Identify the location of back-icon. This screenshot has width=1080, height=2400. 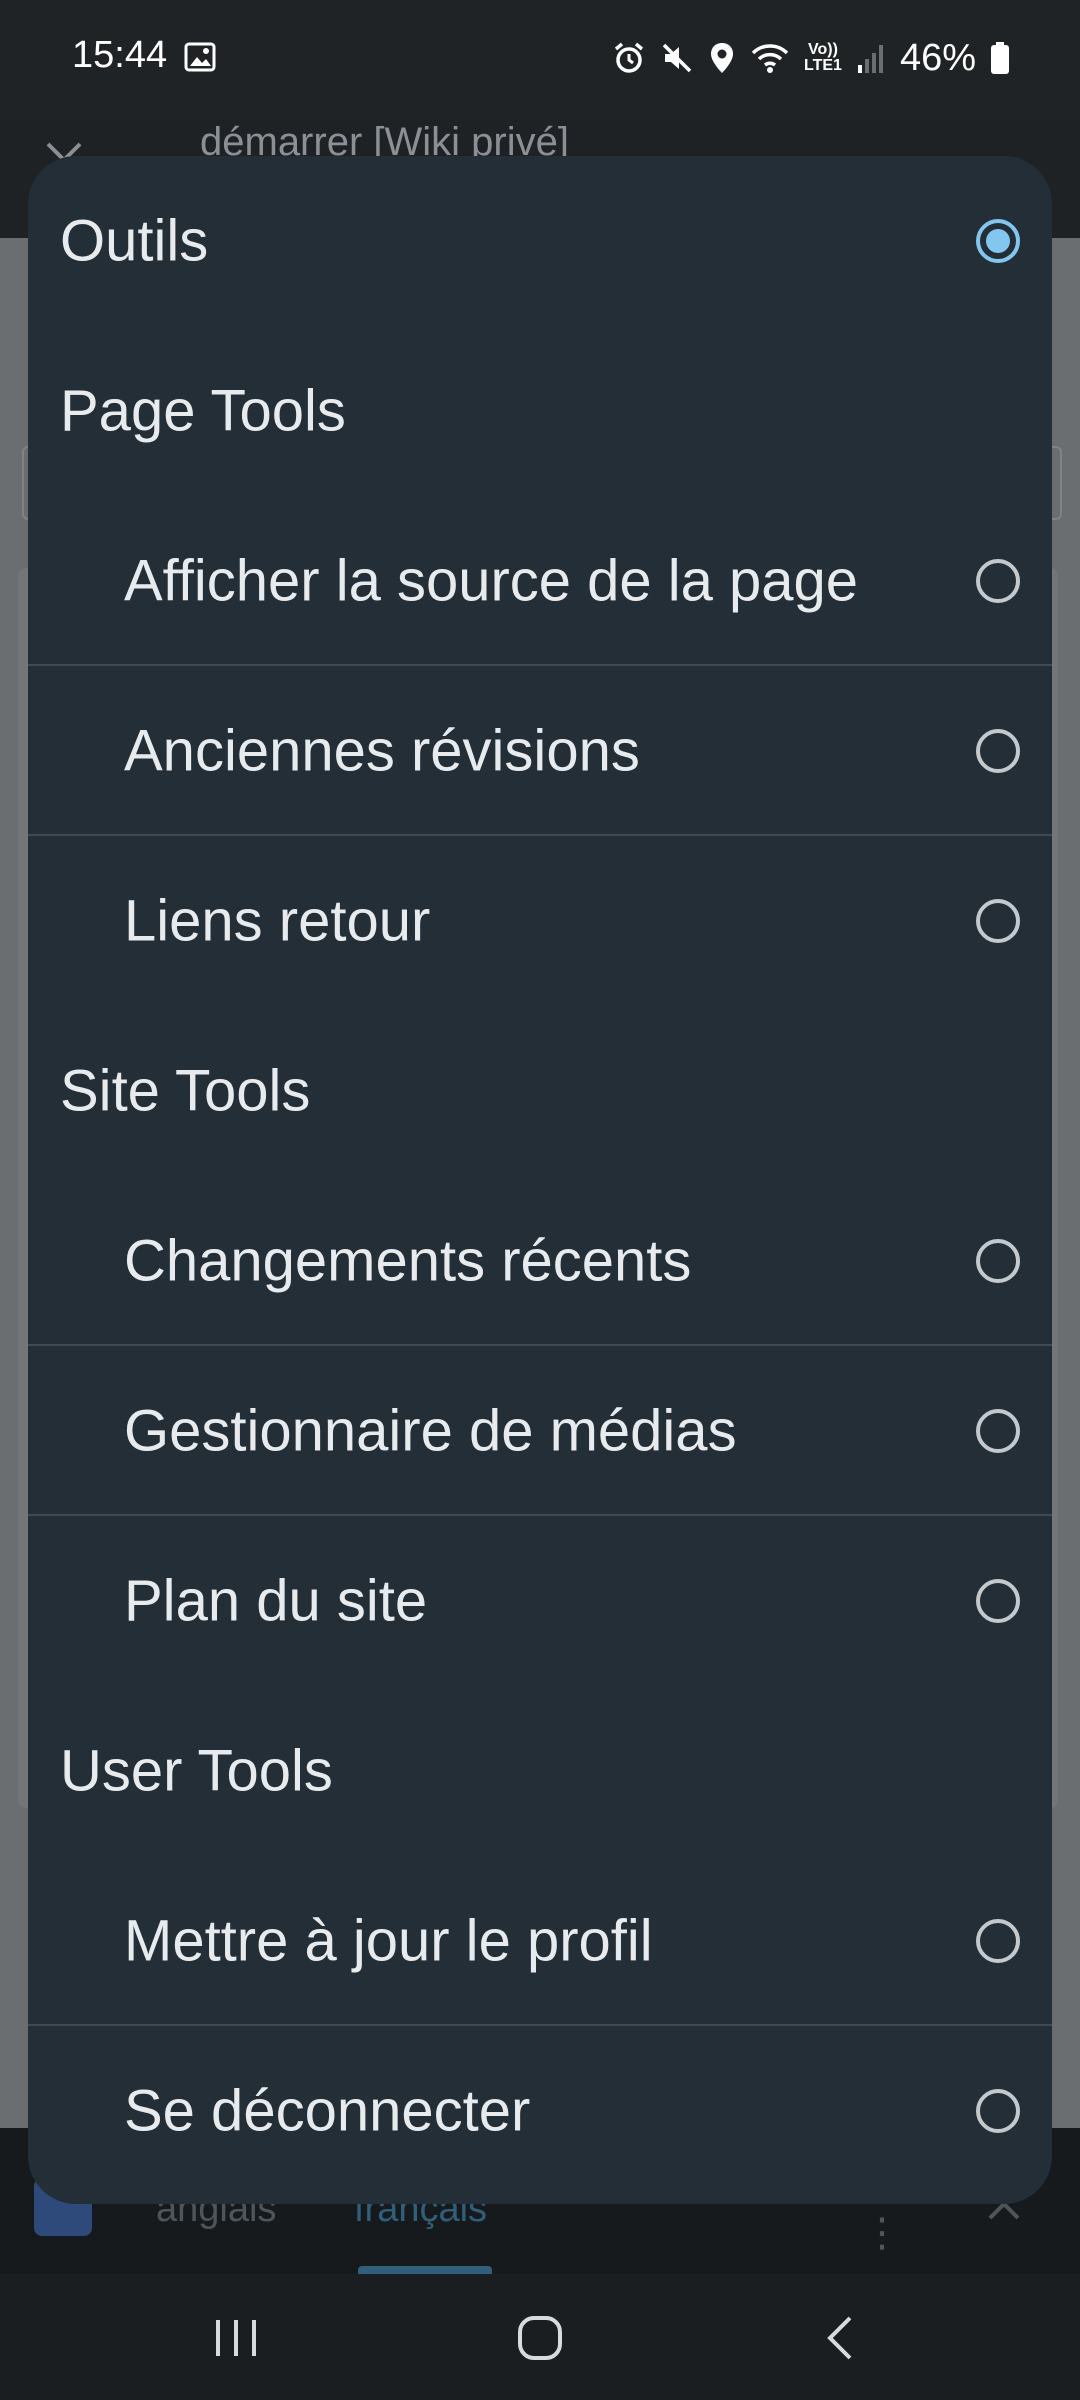
(840, 2338).